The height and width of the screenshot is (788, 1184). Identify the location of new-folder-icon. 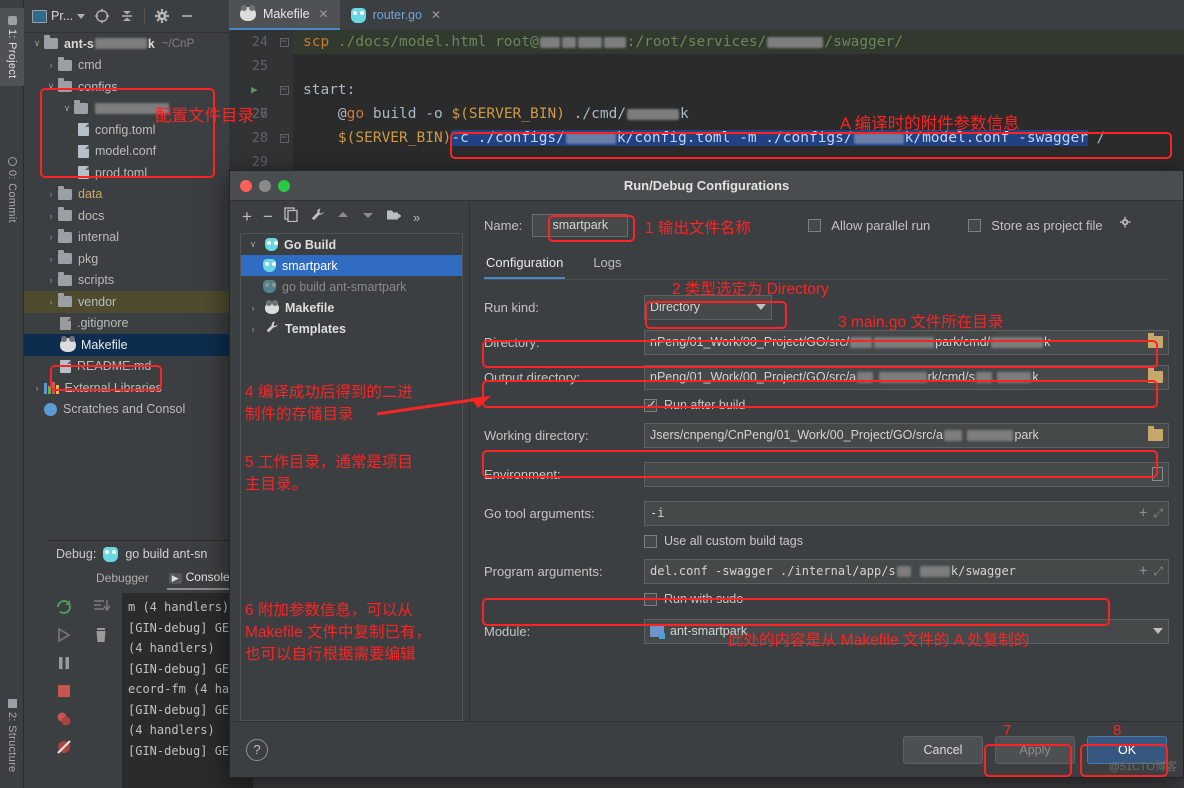
(394, 217).